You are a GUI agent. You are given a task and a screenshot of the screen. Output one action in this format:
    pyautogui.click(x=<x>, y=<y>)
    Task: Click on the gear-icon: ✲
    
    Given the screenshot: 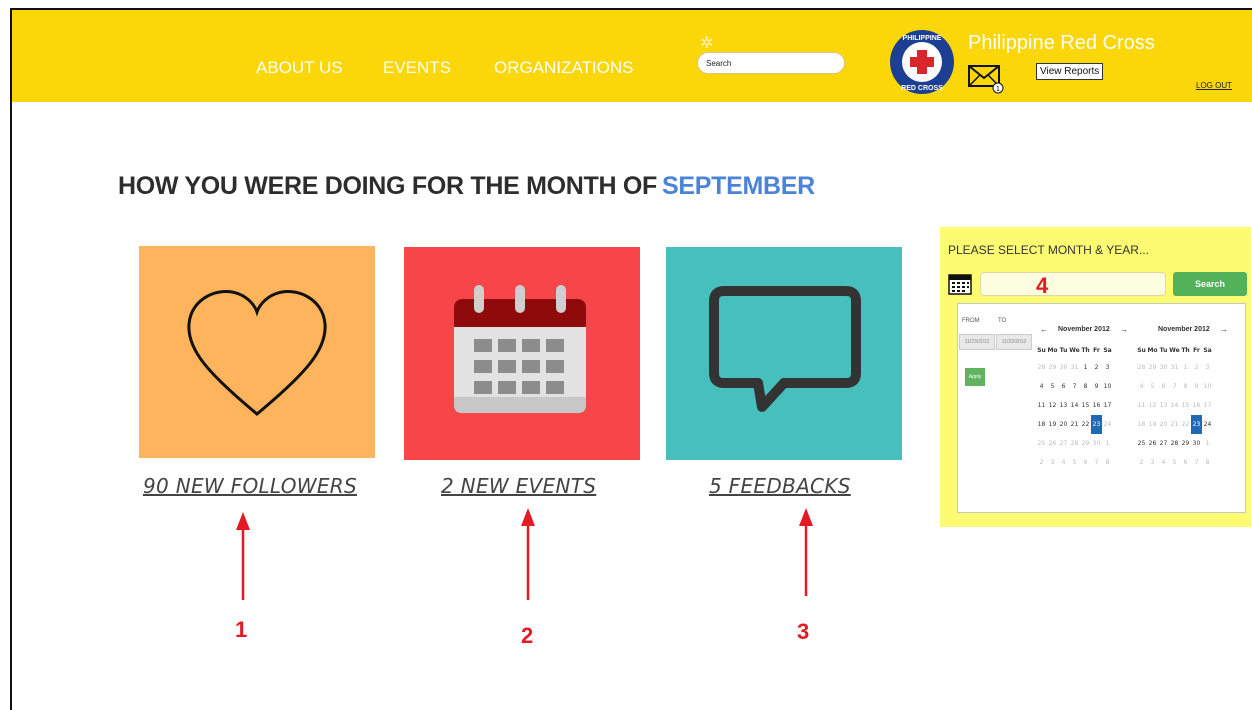 What is the action you would take?
    pyautogui.click(x=706, y=43)
    